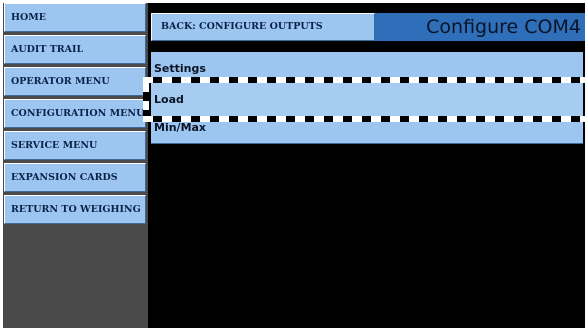 The height and width of the screenshot is (330, 587). Describe the element at coordinates (263, 27) in the screenshot. I see `back-button: BACK: CONFIGURE OUTPUTS` at that location.